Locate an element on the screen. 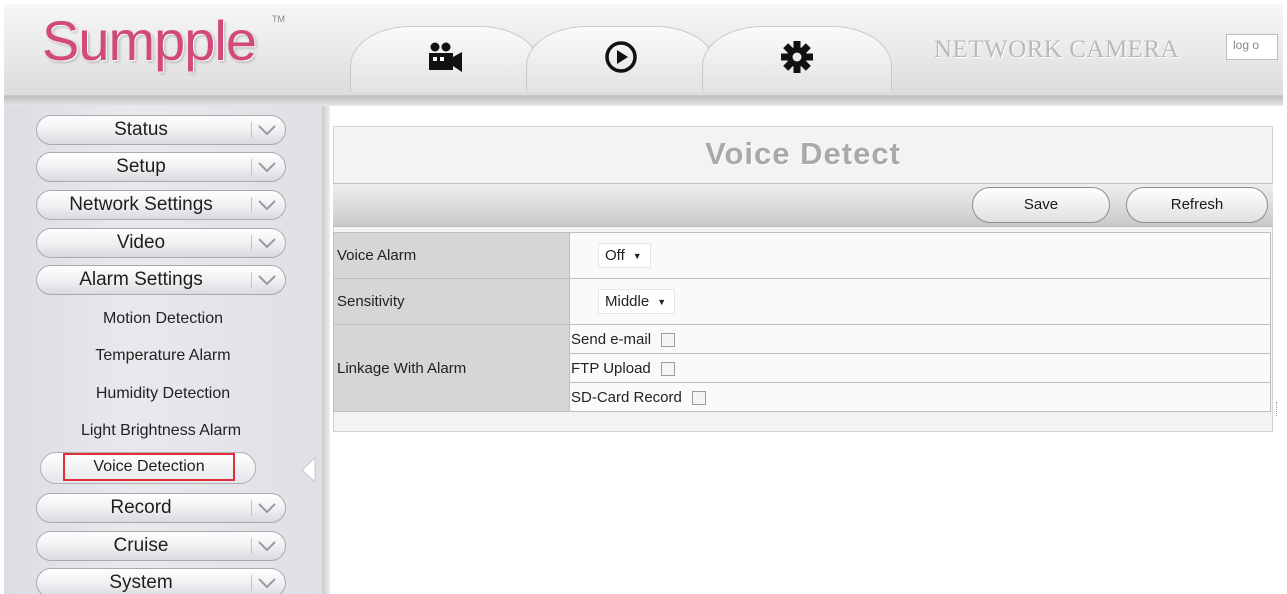 The width and height of the screenshot is (1287, 594). sidebar-divider is located at coordinates (326, 350).